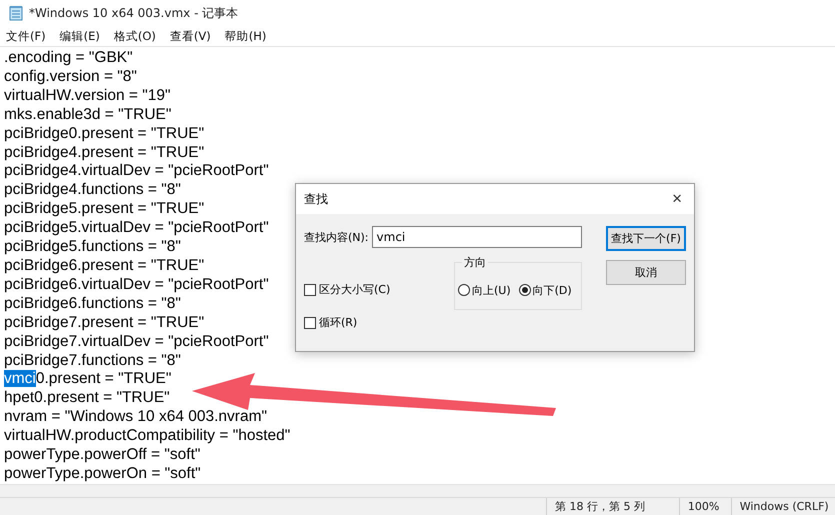 Image resolution: width=835 pixels, height=515 pixels. Describe the element at coordinates (102, 455) in the screenshot. I see `text-line: powerType.powerOff = "soft"` at that location.